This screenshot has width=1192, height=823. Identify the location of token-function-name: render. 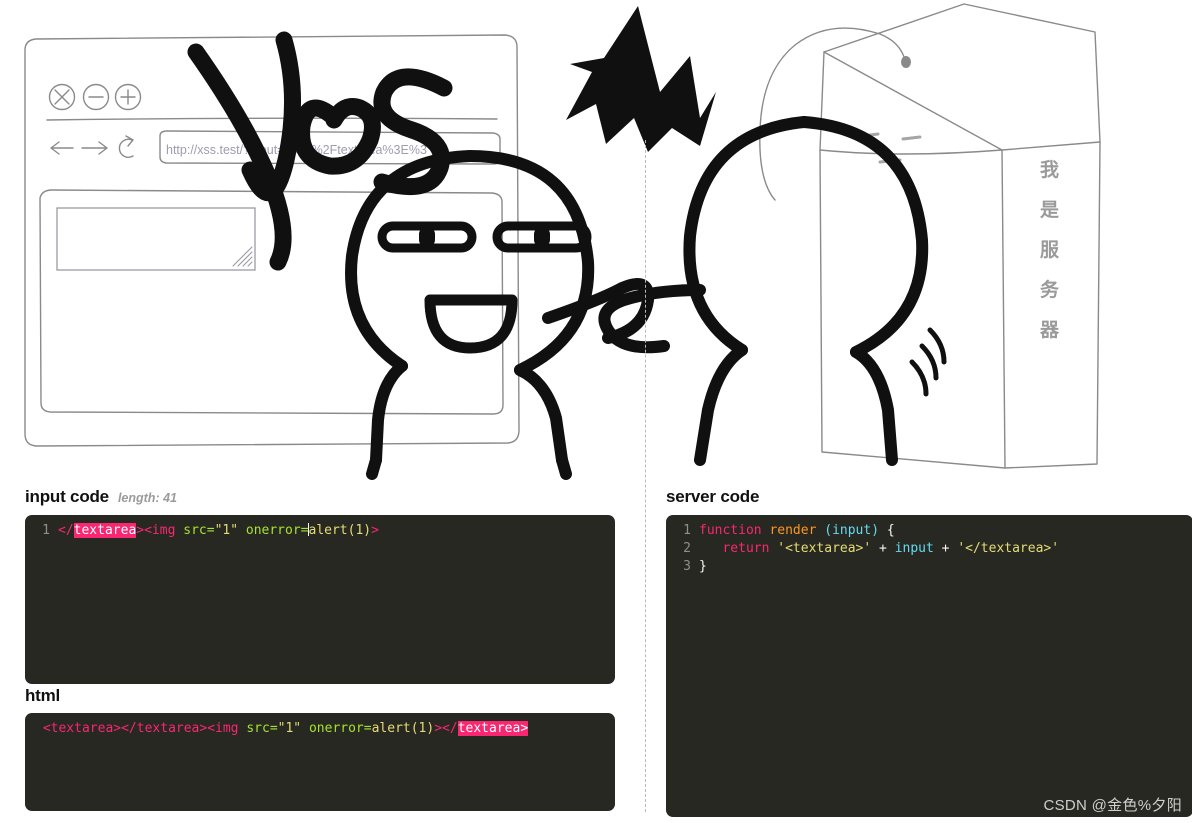
(793, 530).